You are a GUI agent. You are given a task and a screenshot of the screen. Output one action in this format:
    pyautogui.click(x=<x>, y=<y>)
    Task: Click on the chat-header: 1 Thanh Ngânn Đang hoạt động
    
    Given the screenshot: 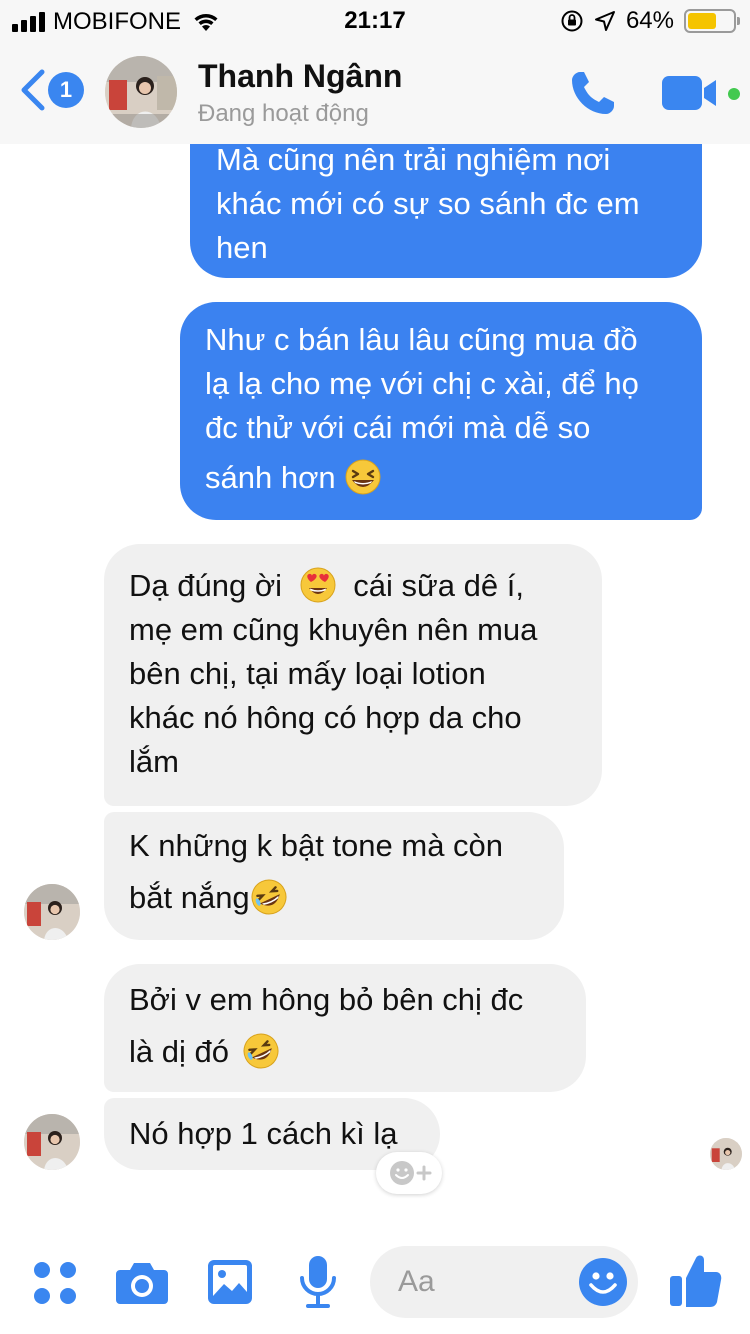 What is the action you would take?
    pyautogui.click(x=375, y=93)
    